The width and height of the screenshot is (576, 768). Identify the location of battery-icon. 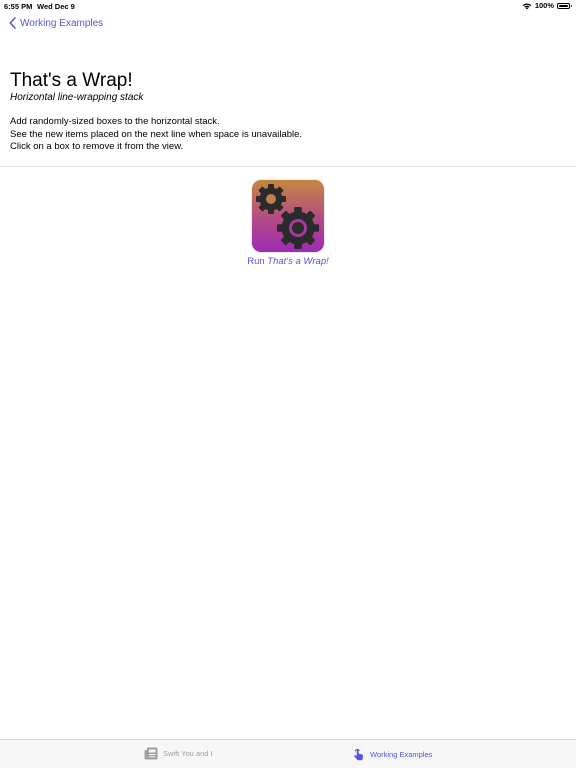
(564, 5).